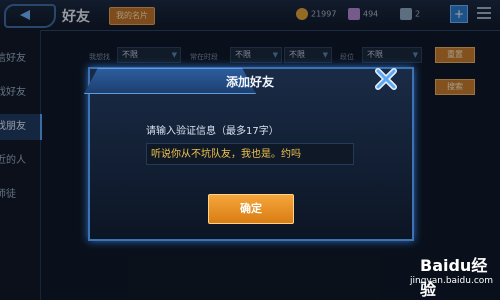 This screenshot has height=300, width=500. What do you see at coordinates (212, 131) in the screenshot?
I see `verification-prompt: 请输入验证信息（最多17字）` at bounding box center [212, 131].